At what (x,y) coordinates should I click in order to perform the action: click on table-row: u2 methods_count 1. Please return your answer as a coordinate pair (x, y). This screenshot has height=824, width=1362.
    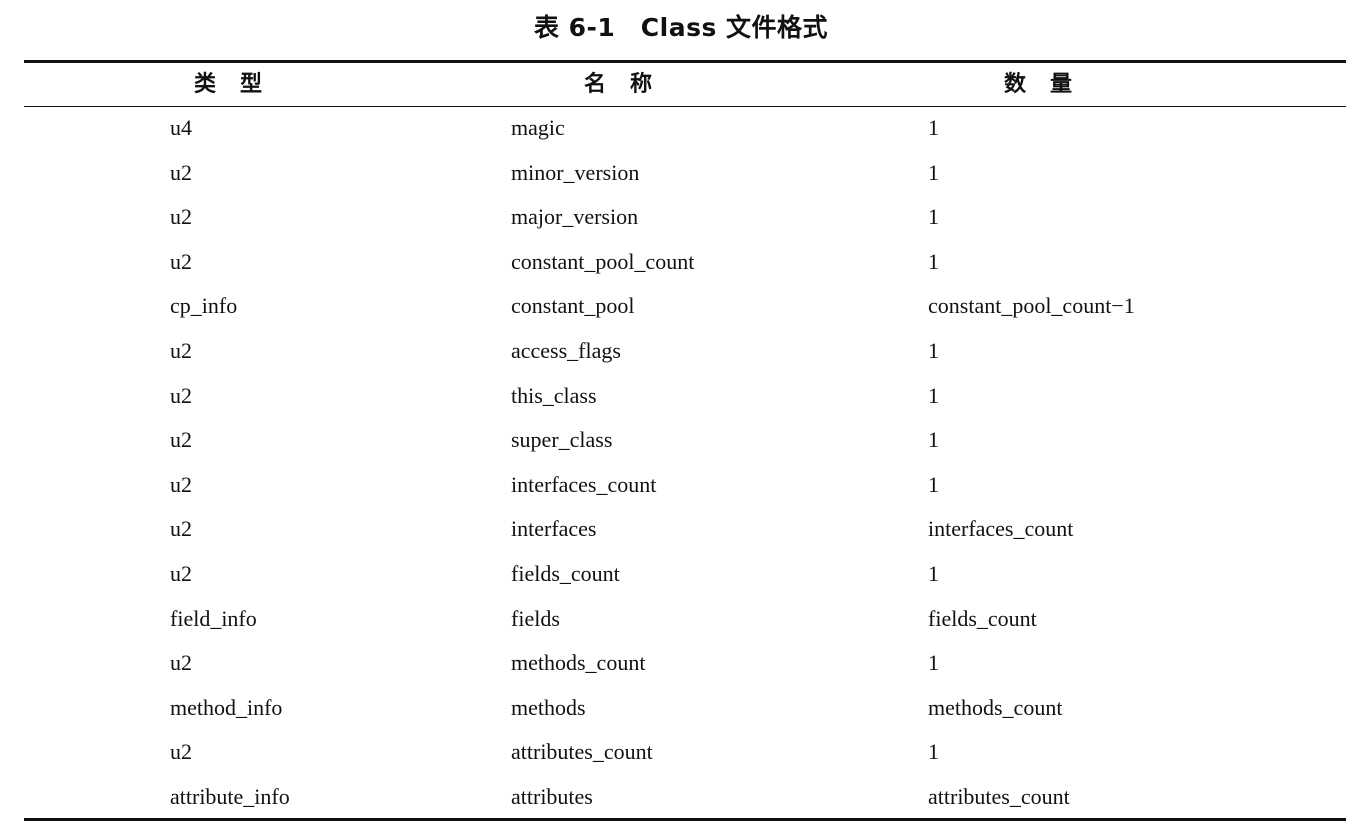
    Looking at the image, I should click on (681, 663).